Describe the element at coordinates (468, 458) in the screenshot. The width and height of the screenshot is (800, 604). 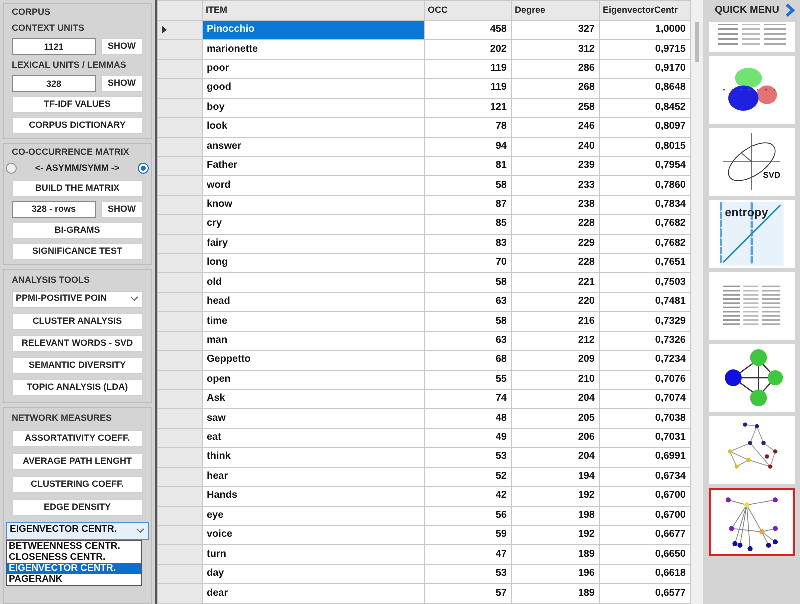
I see `table-cell: 53` at that location.